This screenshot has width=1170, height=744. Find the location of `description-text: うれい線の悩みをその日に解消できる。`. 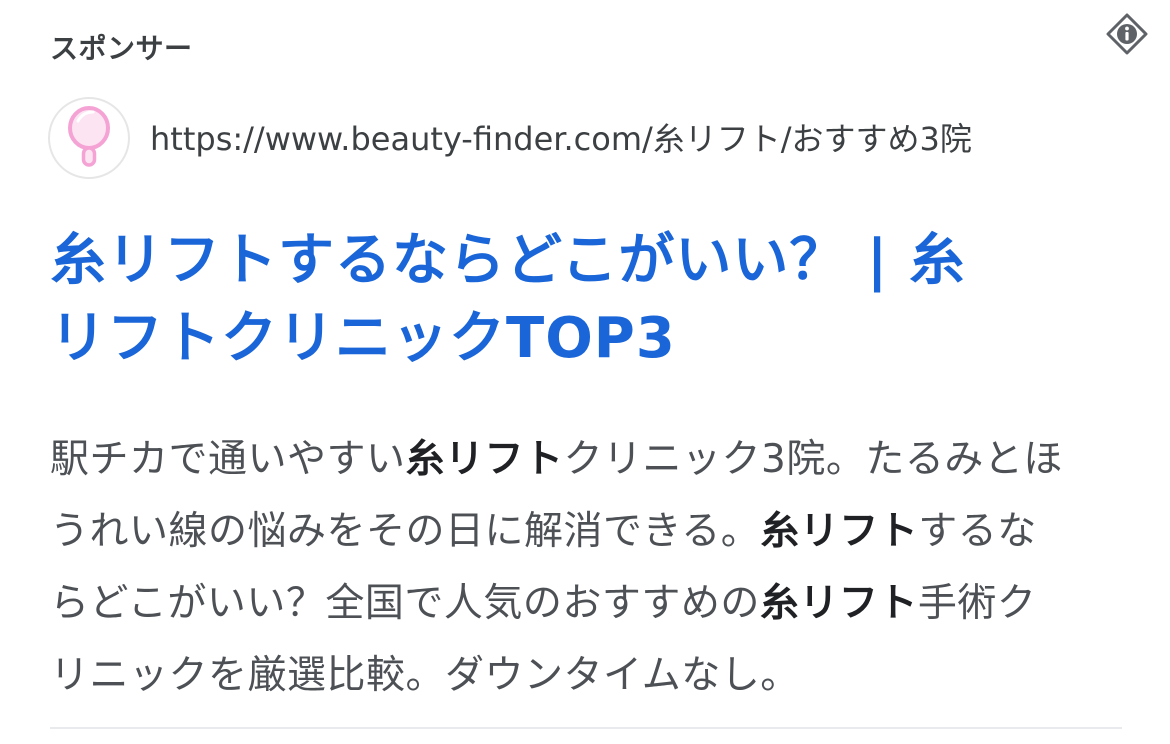

description-text: うれい線の悩みをその日に解消できる。 is located at coordinates (405, 531).